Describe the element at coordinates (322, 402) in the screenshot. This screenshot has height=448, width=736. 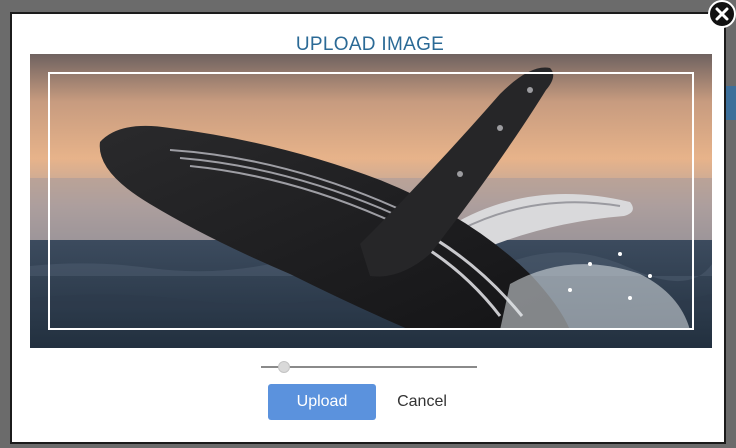
I see `upload-button: Upload` at that location.